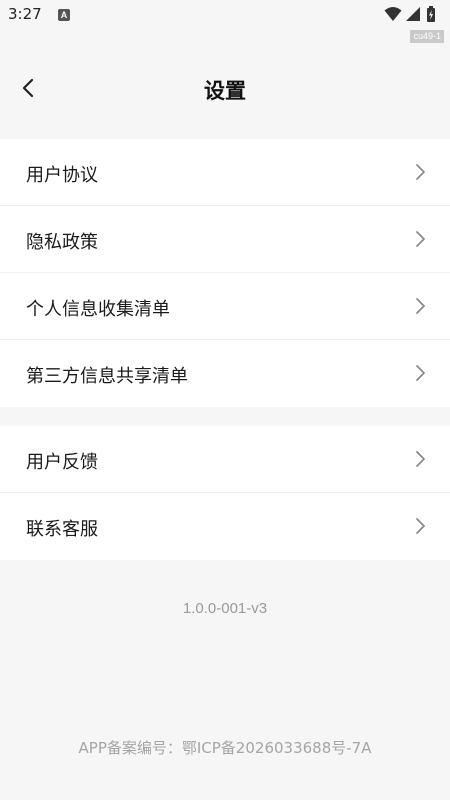 The height and width of the screenshot is (800, 450). What do you see at coordinates (225, 306) in the screenshot?
I see `menu-item-personal-info-list: 个人信息收集清单` at bounding box center [225, 306].